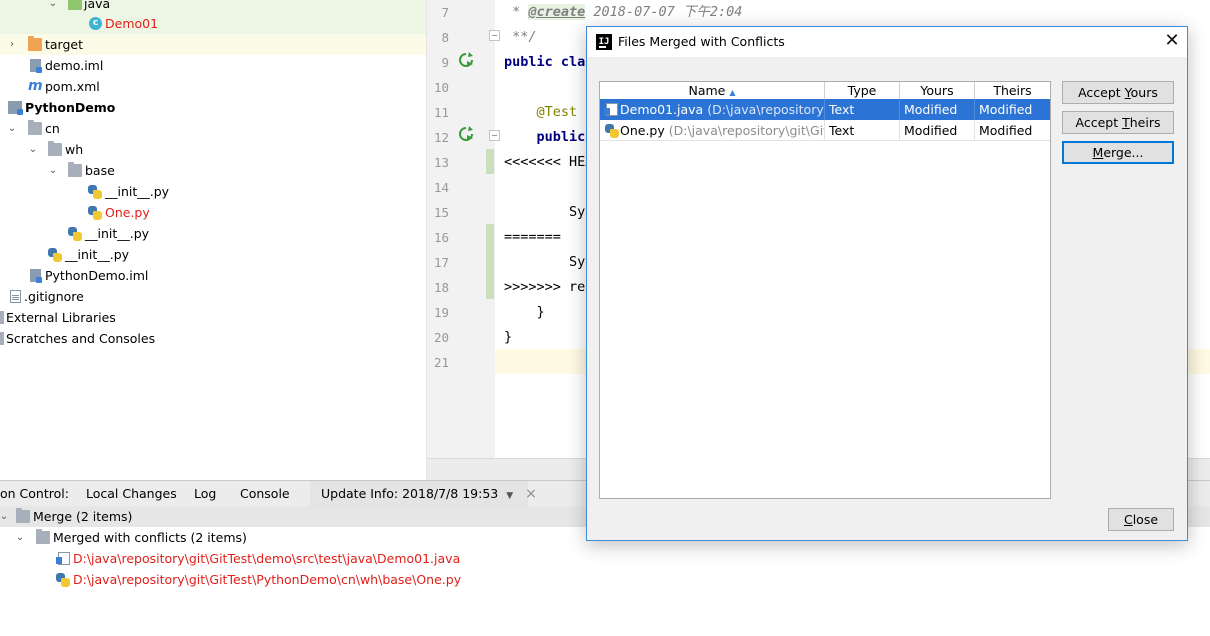 This screenshot has width=1210, height=636. Describe the element at coordinates (541, 112) in the screenshot. I see `code-line: @Test` at that location.